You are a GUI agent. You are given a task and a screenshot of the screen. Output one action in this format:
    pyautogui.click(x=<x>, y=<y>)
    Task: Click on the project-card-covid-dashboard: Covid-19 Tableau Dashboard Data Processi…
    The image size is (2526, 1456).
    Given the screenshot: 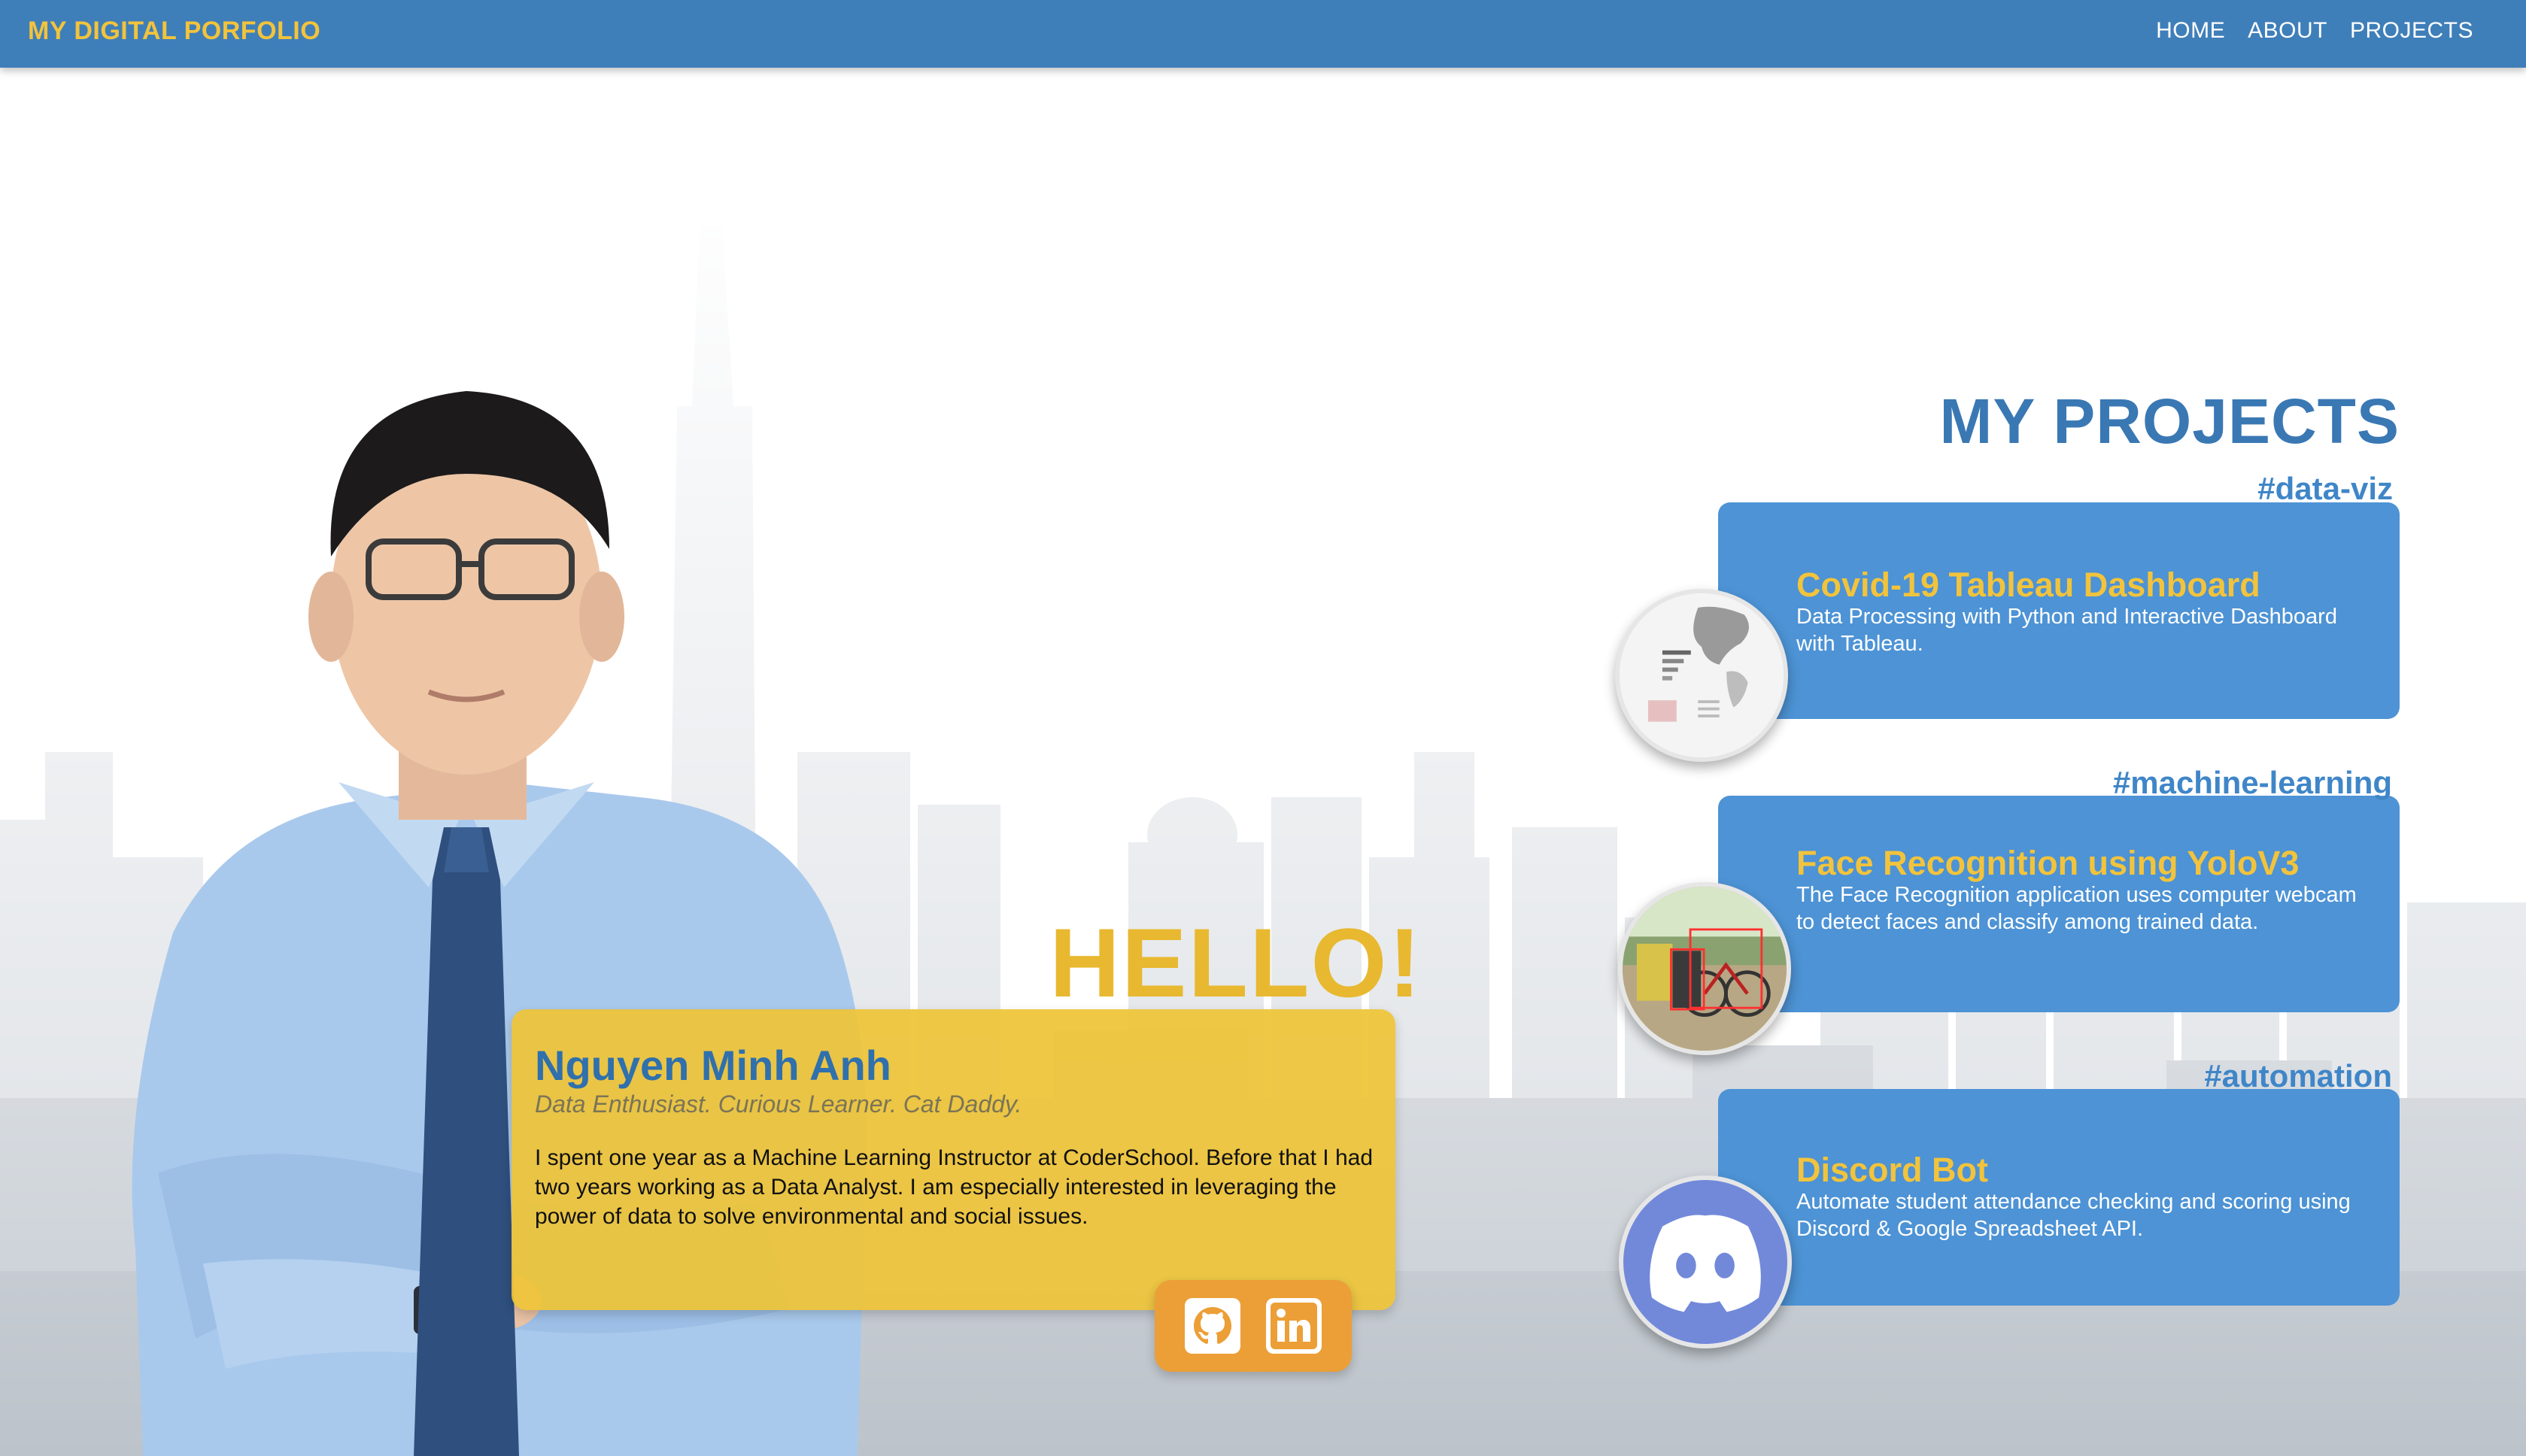 What is the action you would take?
    pyautogui.click(x=2059, y=610)
    